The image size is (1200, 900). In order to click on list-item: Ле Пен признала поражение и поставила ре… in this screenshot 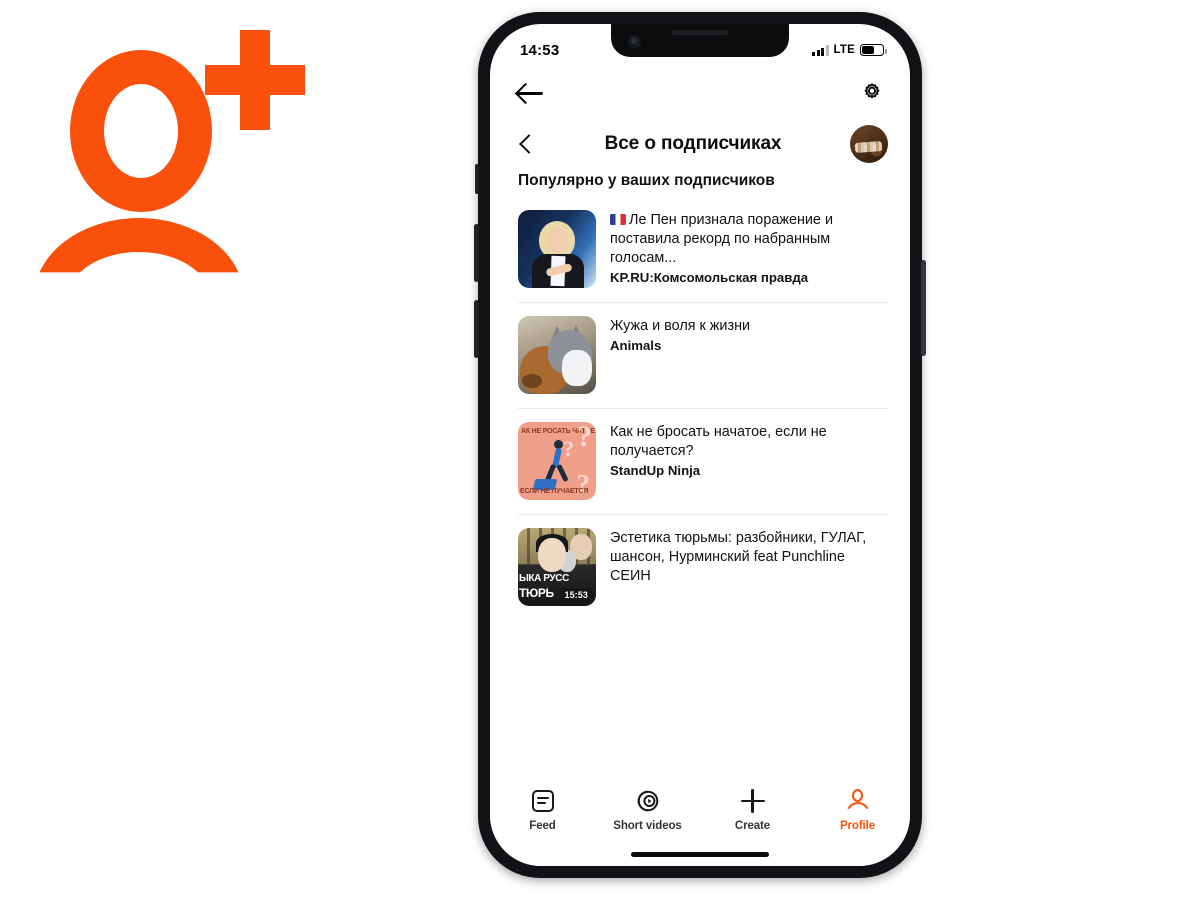, I will do `click(700, 249)`.